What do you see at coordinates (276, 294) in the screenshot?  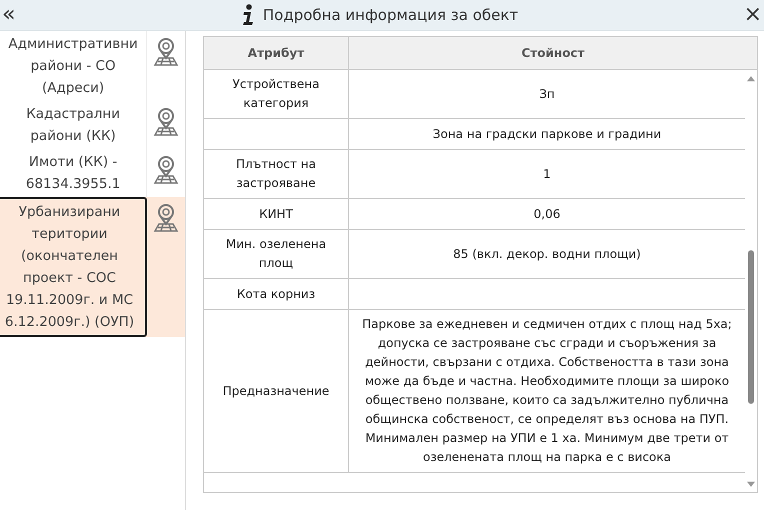 I see `attribute-cell: Кота корниз` at bounding box center [276, 294].